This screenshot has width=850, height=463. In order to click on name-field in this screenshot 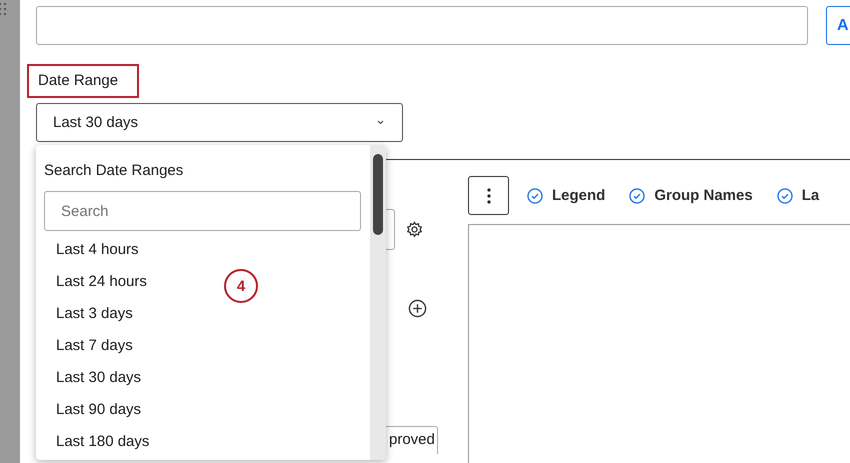, I will do `click(422, 25)`.